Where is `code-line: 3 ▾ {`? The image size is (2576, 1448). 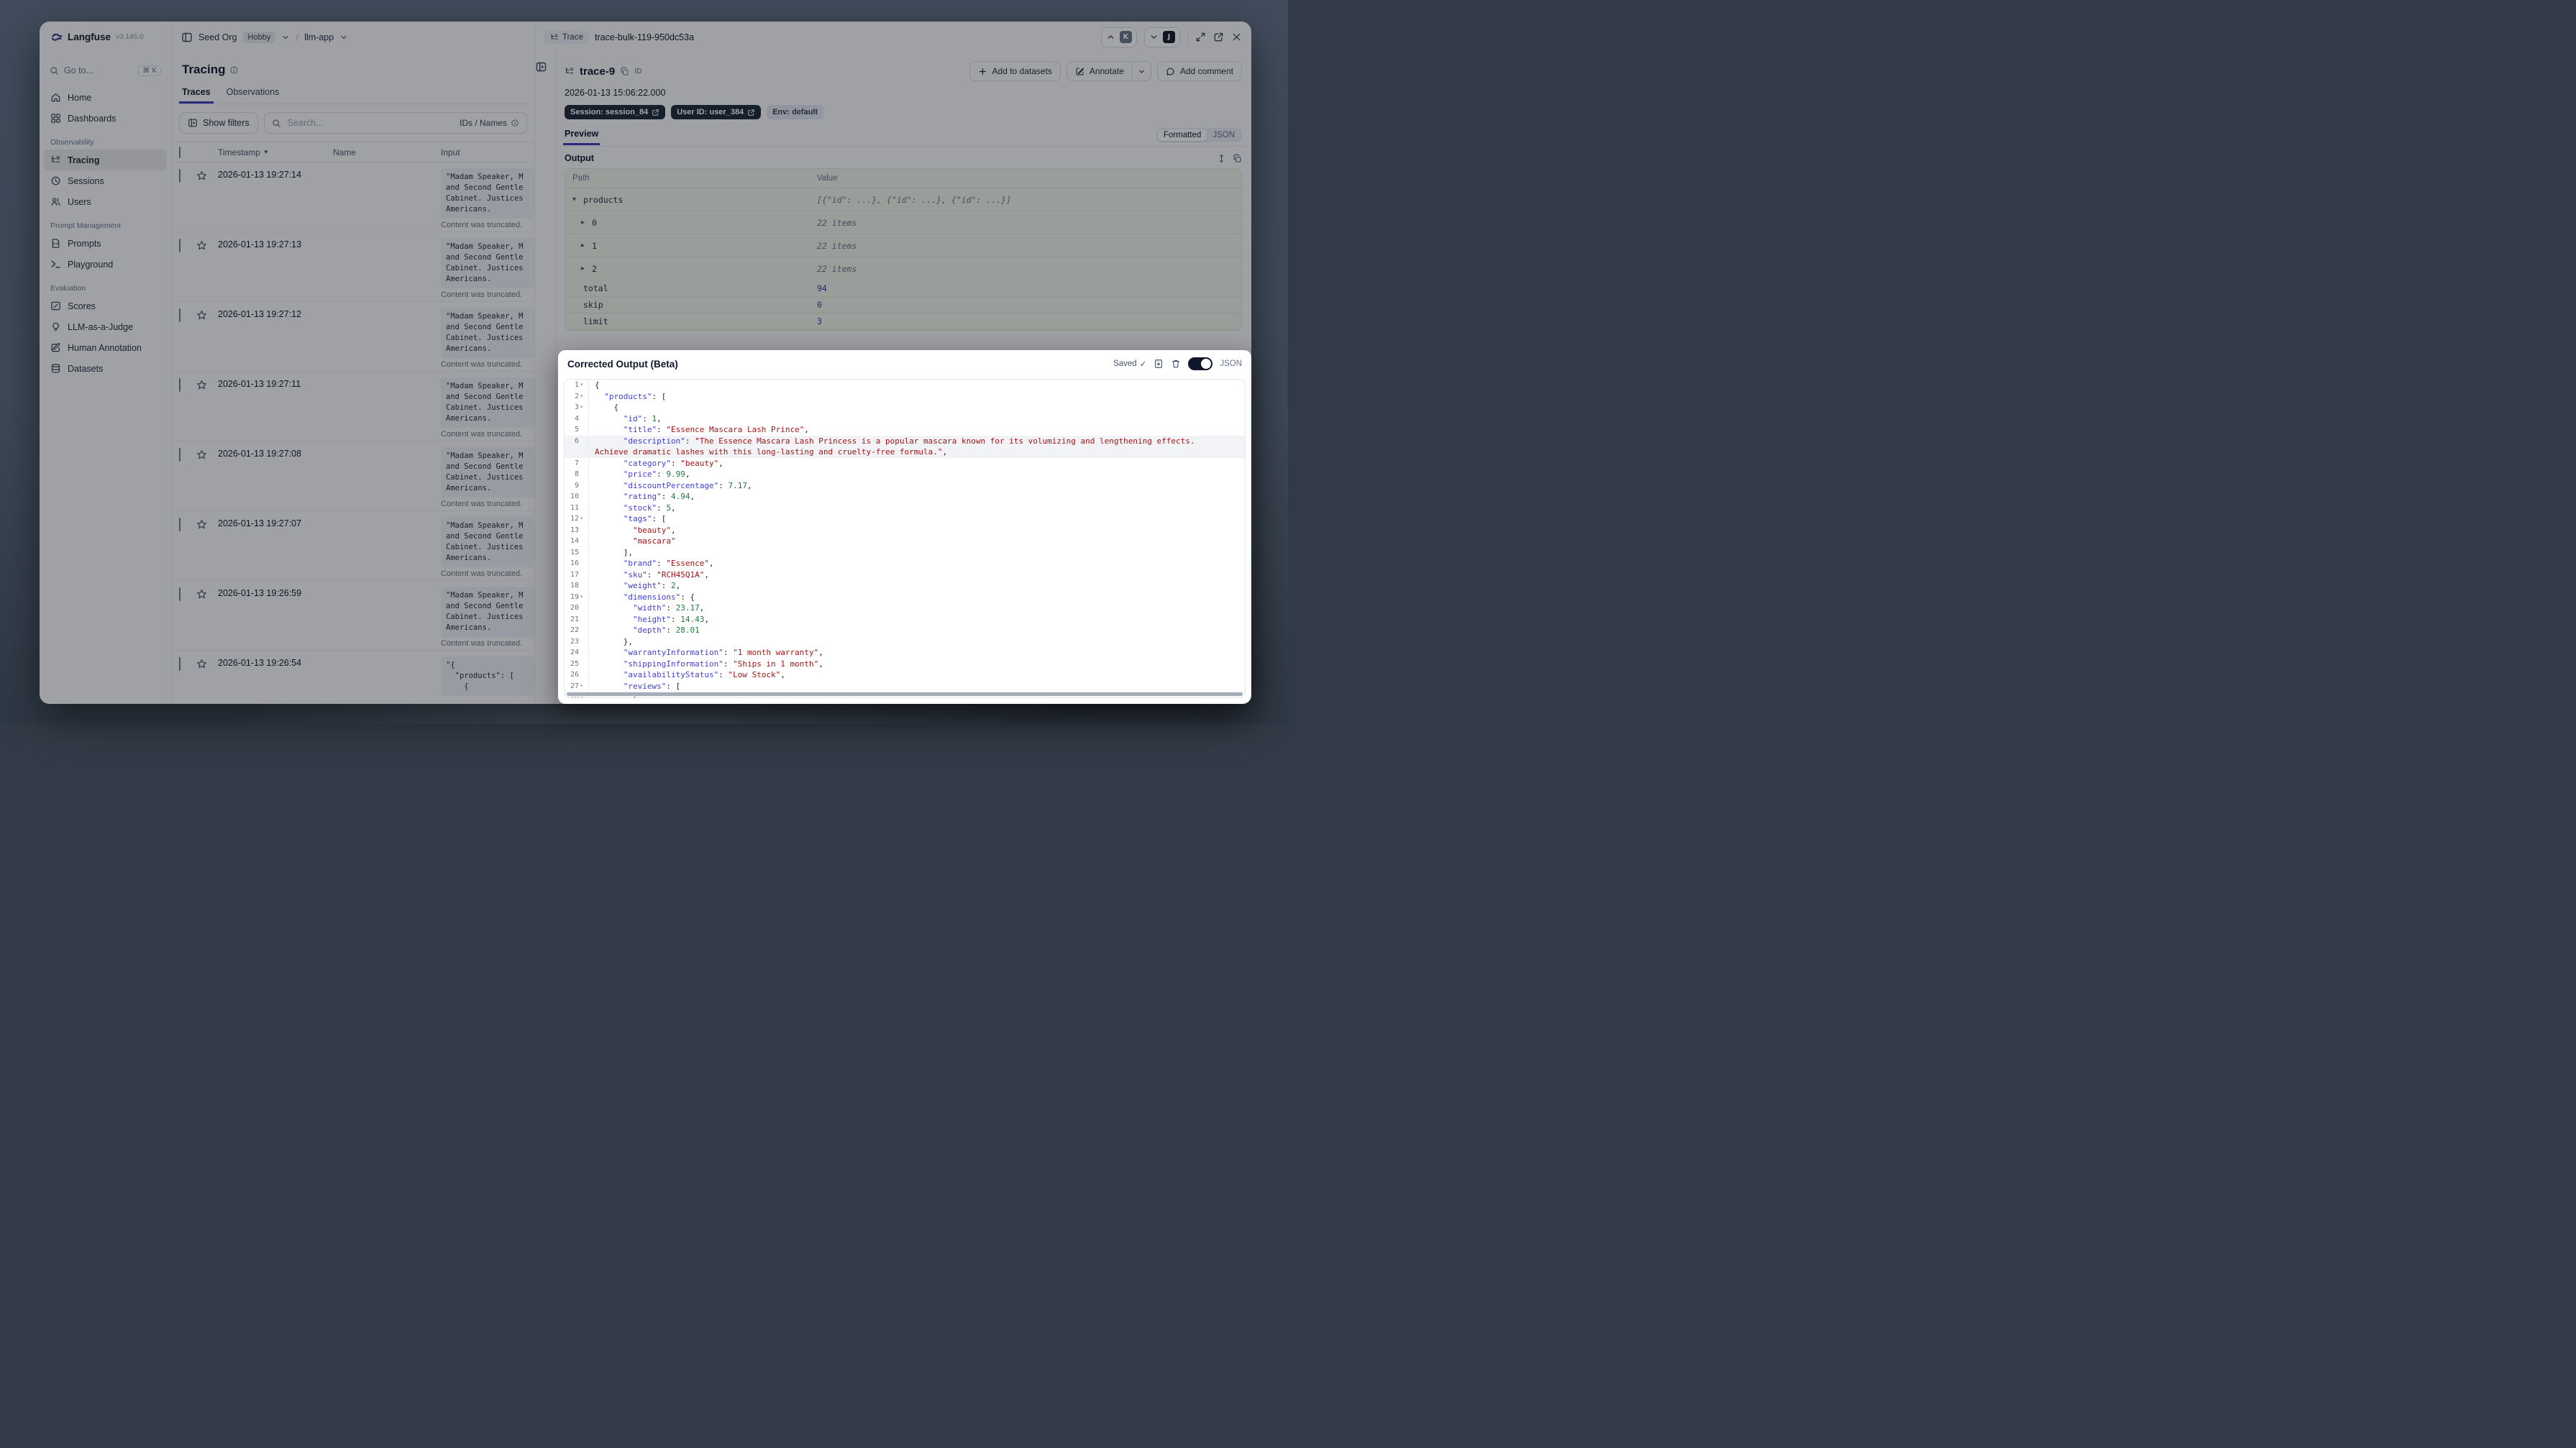
code-line: 3 ▾ { is located at coordinates (905, 407).